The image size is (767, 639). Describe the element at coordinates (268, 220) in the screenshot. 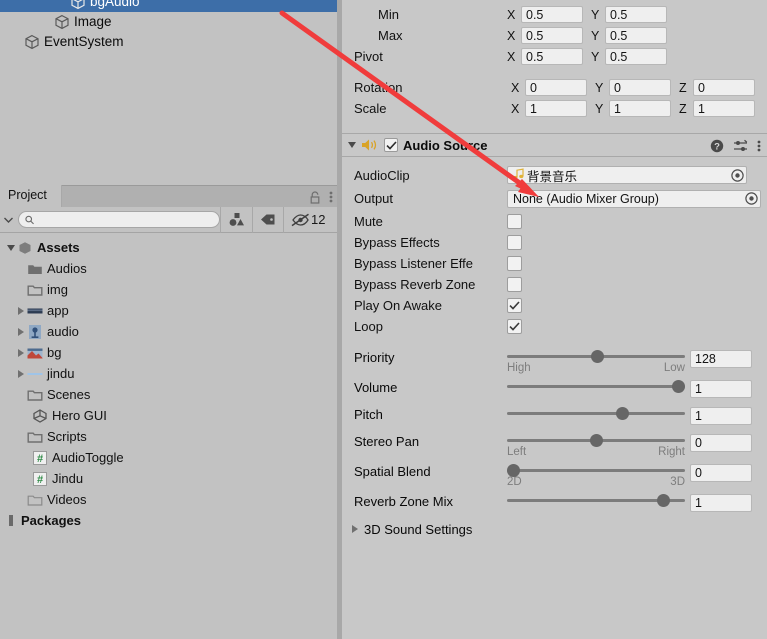

I see `filter-by-label-button` at that location.